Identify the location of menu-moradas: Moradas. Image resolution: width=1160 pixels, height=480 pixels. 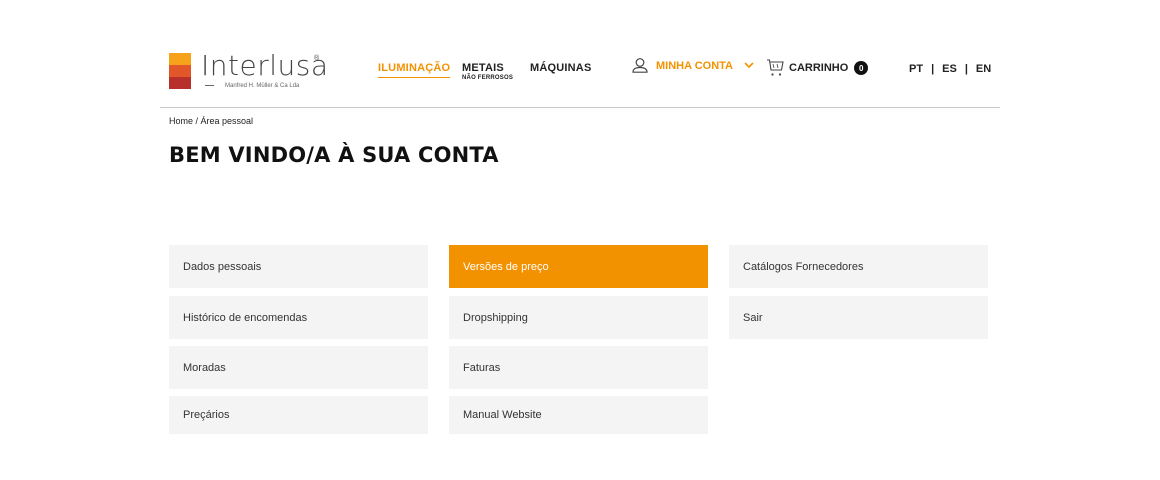
(298, 367).